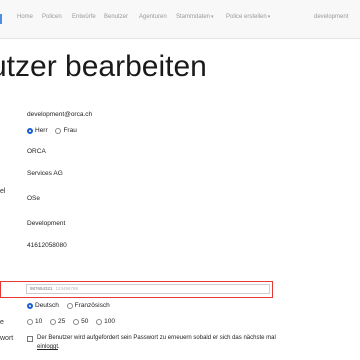  Describe the element at coordinates (48, 347) in the screenshot. I see `einloggt-link: einloggt` at that location.